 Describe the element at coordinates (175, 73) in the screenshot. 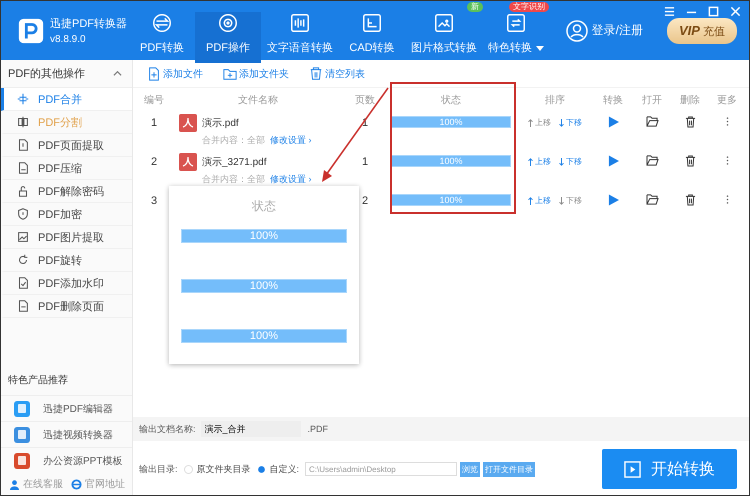

I see `toolbar-button: 添加文件` at that location.